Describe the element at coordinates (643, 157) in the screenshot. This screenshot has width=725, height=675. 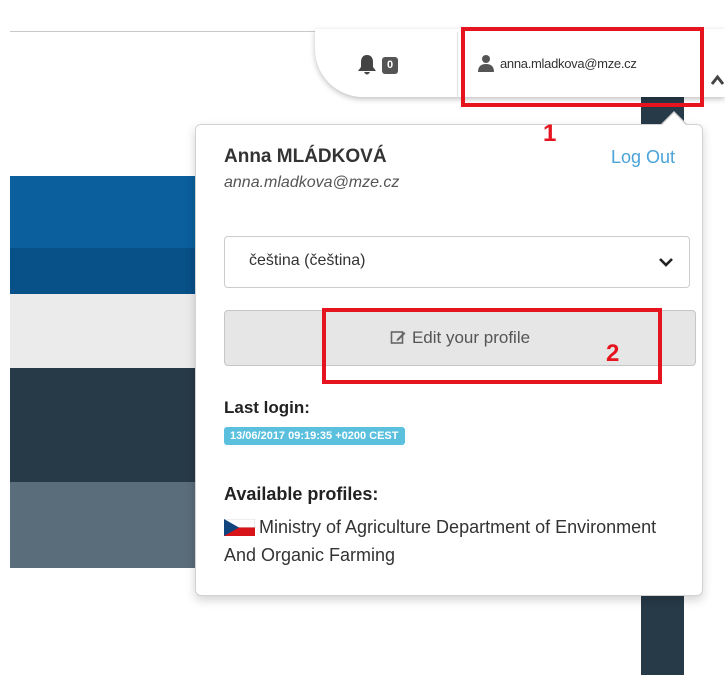
I see `logout-link: Log Out` at that location.